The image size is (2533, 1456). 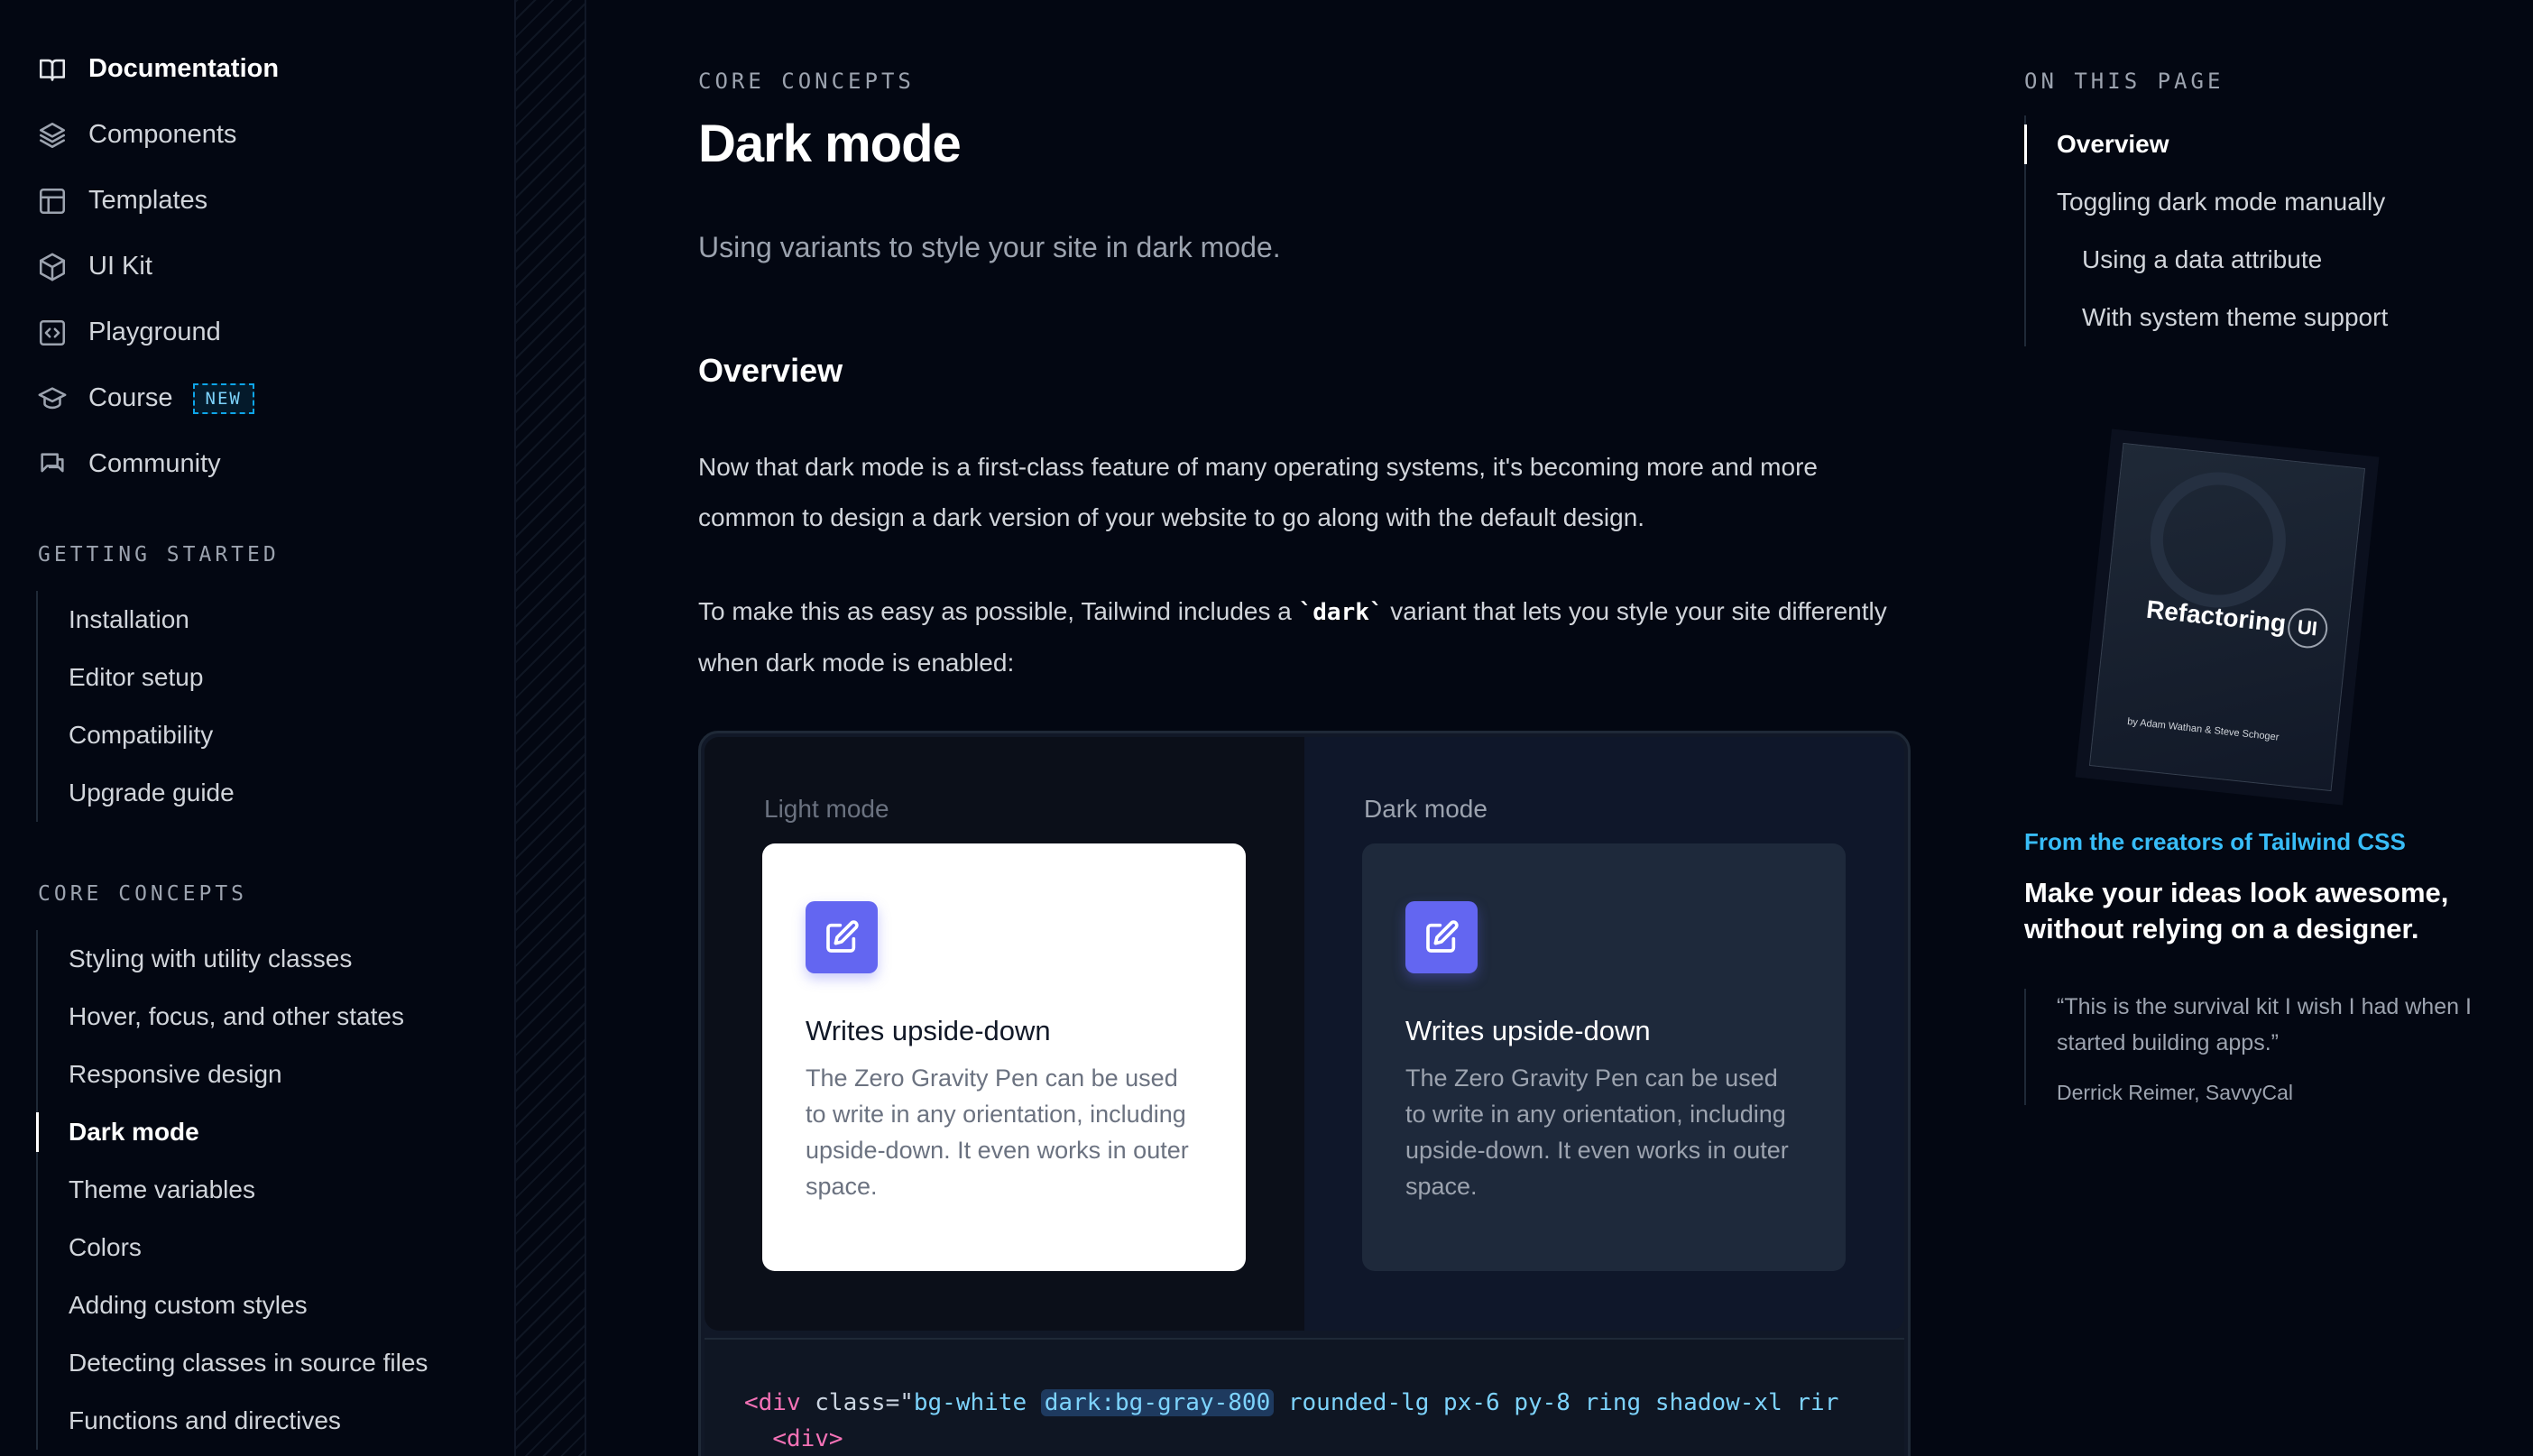 I want to click on nav-label: Playground, so click(x=155, y=332).